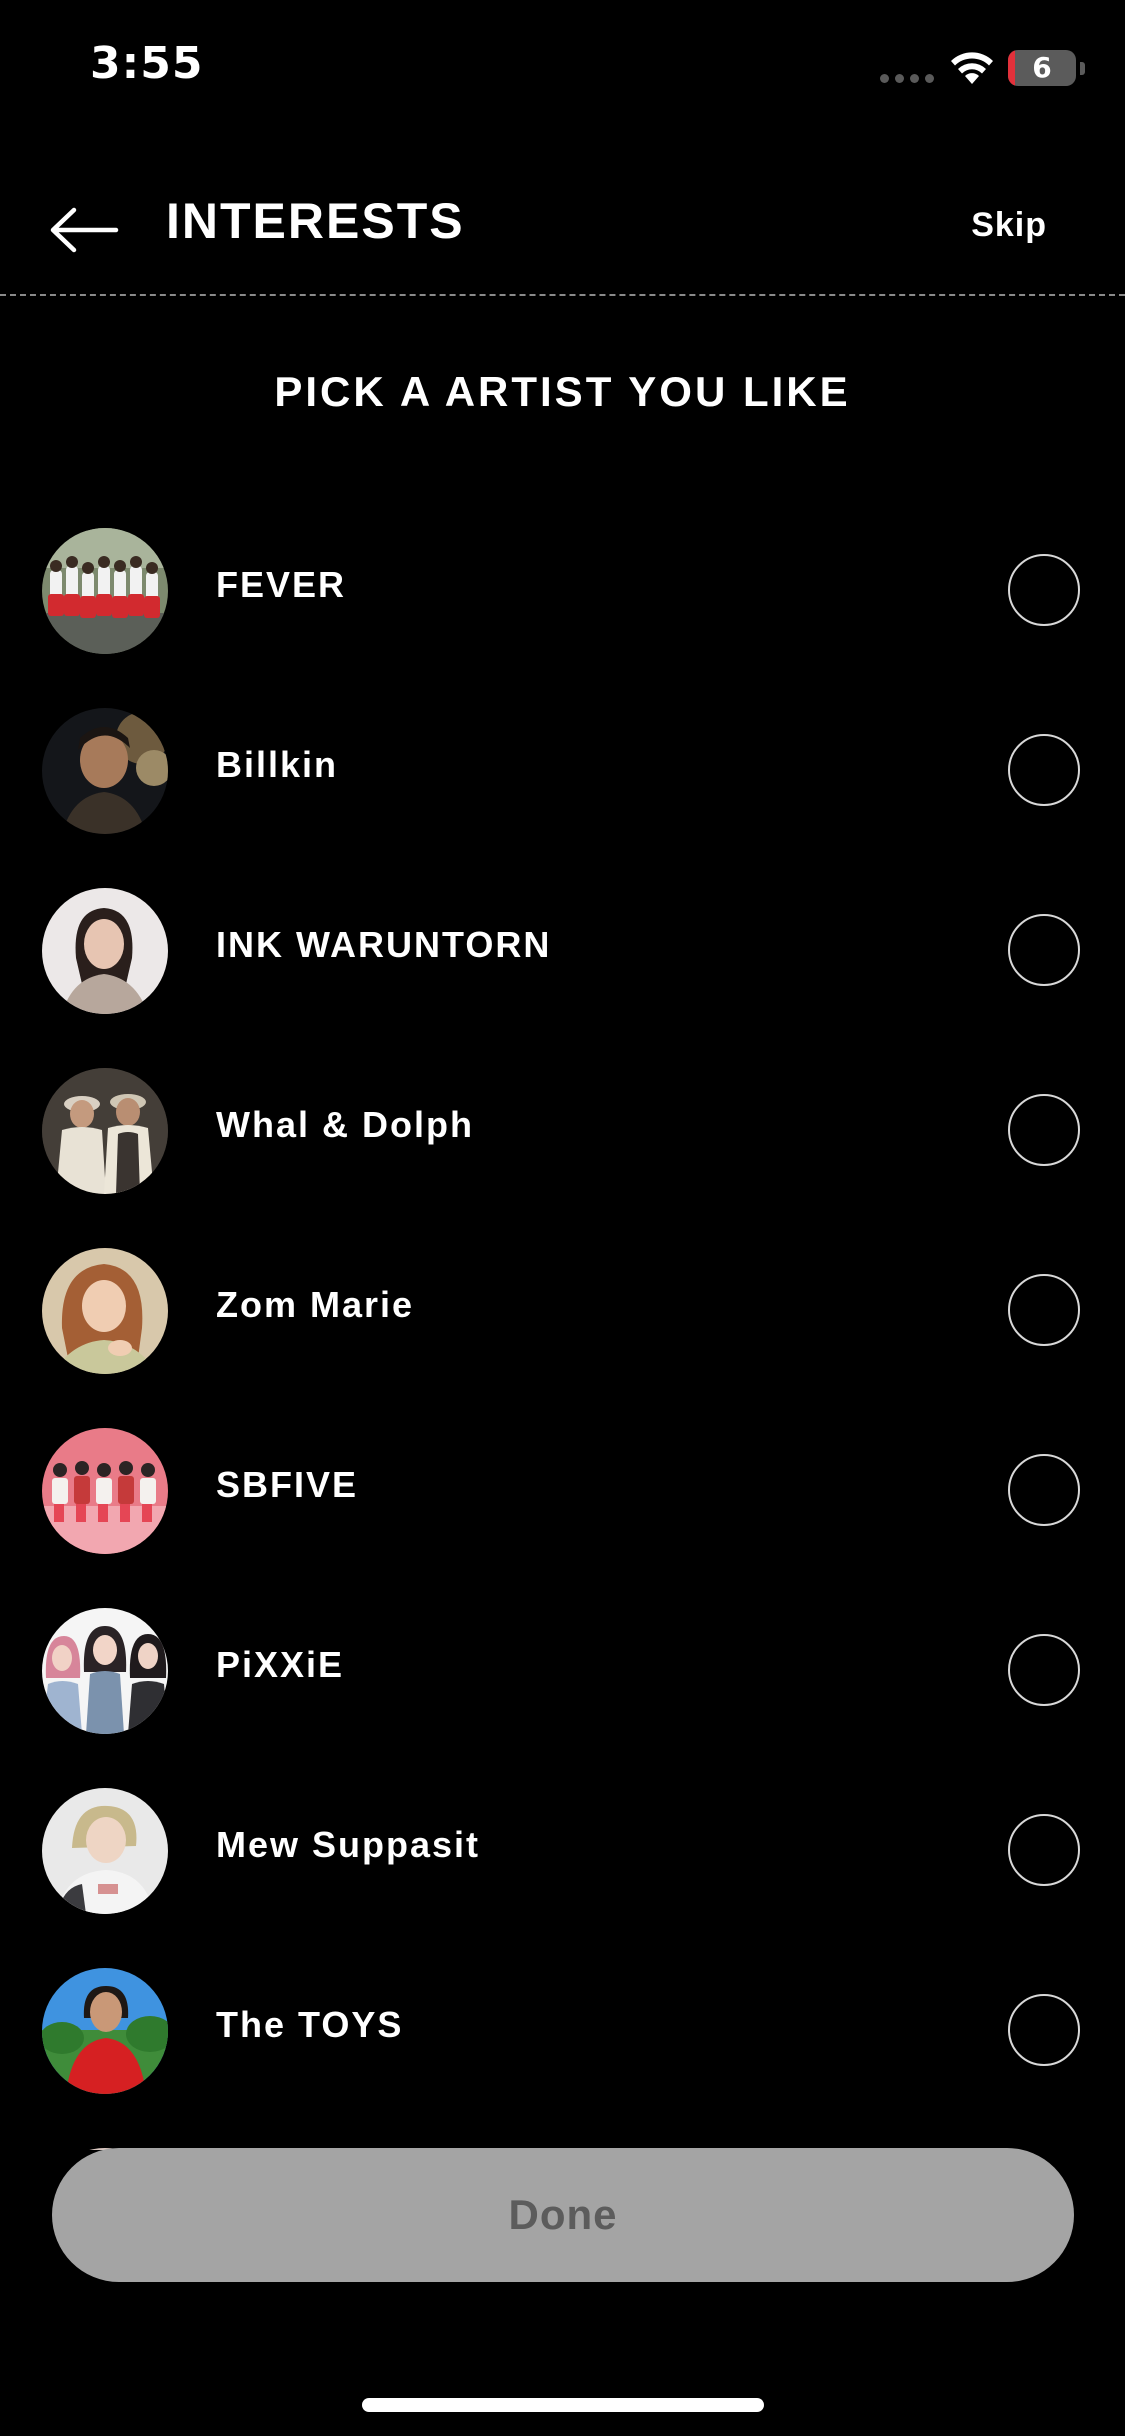 The width and height of the screenshot is (1125, 2436). Describe the element at coordinates (562, 1314) in the screenshot. I see `artist-row: Zom Marie` at that location.